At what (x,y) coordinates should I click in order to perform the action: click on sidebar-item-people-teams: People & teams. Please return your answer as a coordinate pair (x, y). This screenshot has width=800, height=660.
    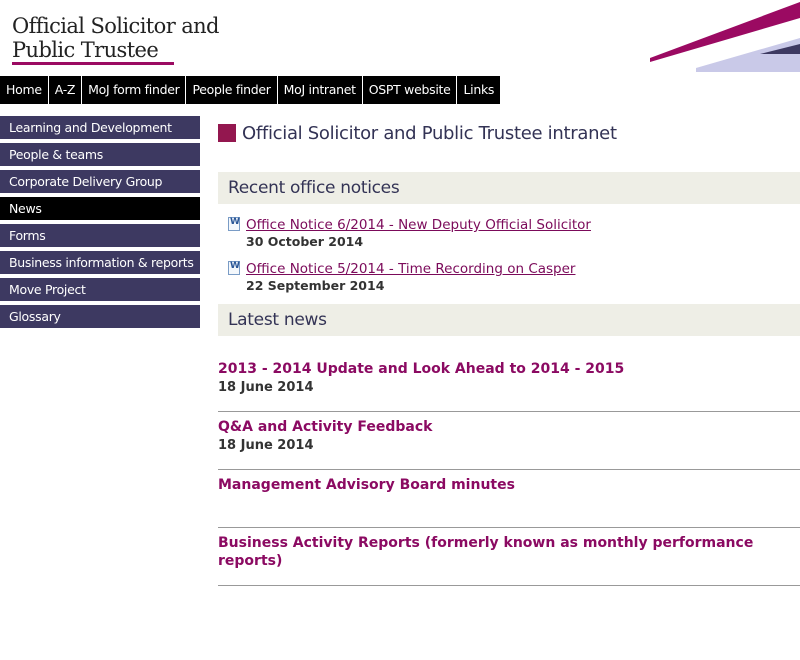
    Looking at the image, I should click on (100, 154).